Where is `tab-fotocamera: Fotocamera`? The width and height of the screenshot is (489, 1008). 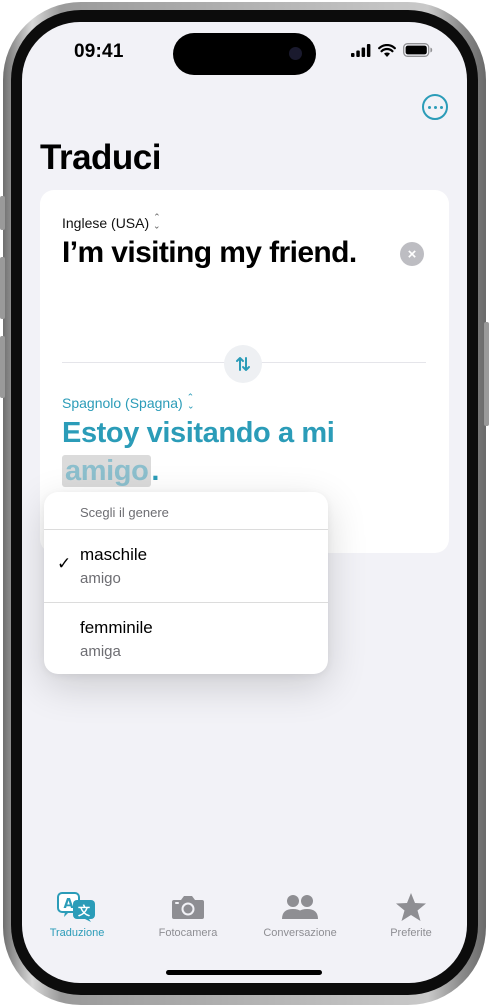
tab-fotocamera: Fotocamera is located at coordinates (188, 914).